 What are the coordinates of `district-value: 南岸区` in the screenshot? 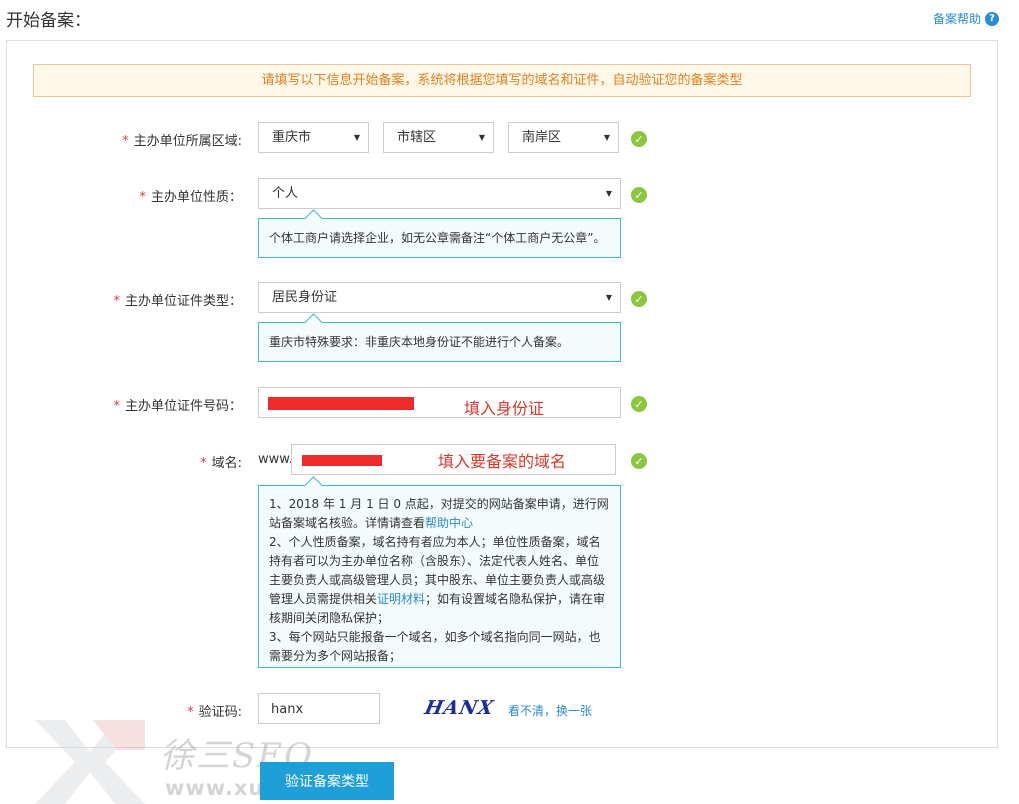 It's located at (542, 137).